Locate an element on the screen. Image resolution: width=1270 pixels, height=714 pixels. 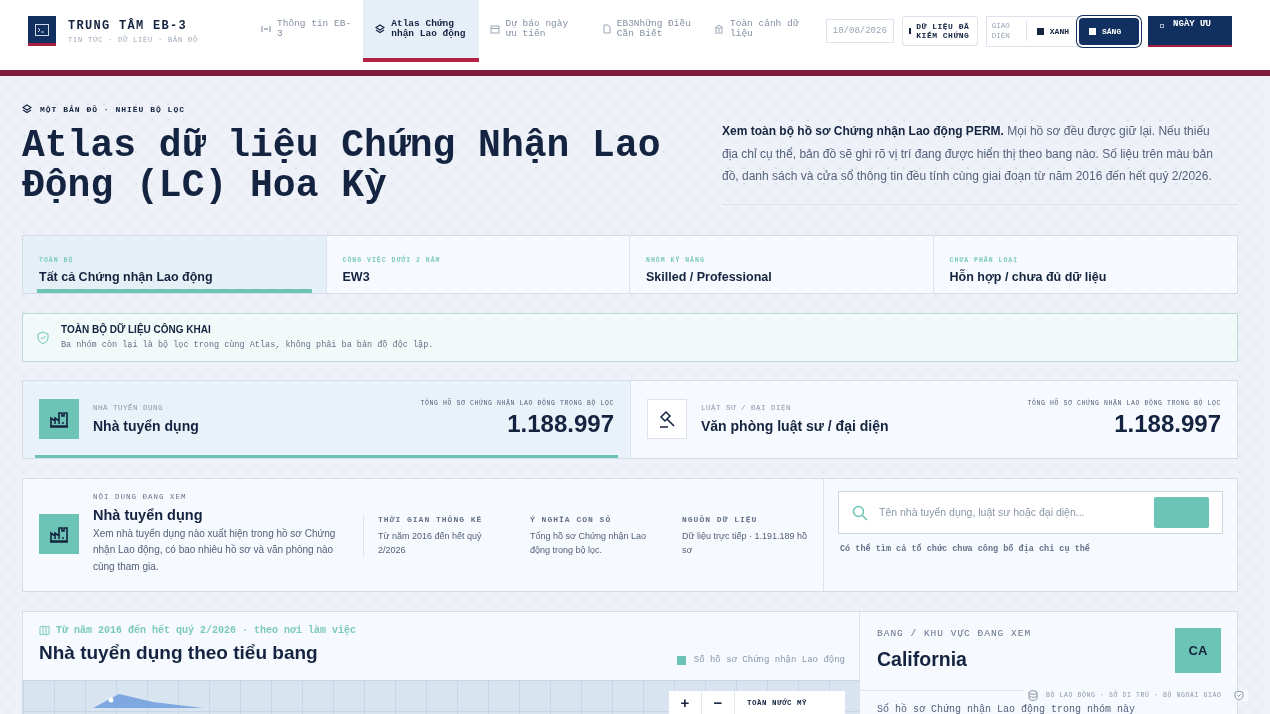
stat-value: Dữ liệu trực tiếp · 1.191.189 hồ sơ is located at coordinates (745, 543).